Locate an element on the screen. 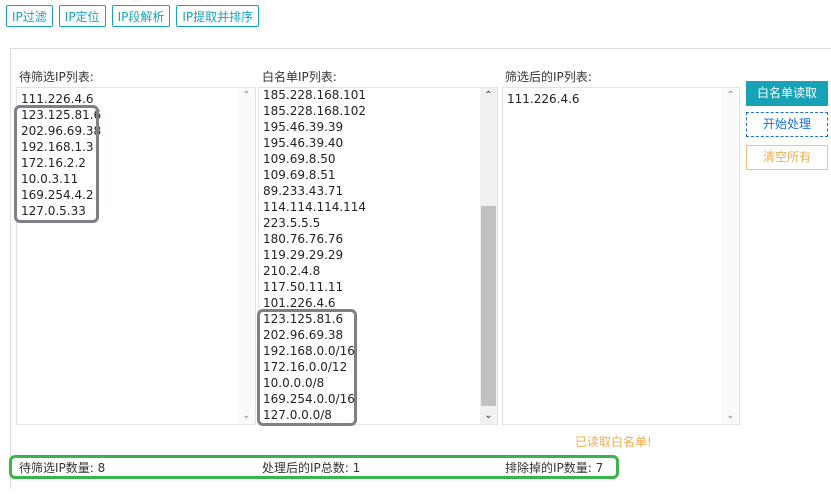 The width and height of the screenshot is (831, 495). list-item: 185.228.168.101 is located at coordinates (315, 95).